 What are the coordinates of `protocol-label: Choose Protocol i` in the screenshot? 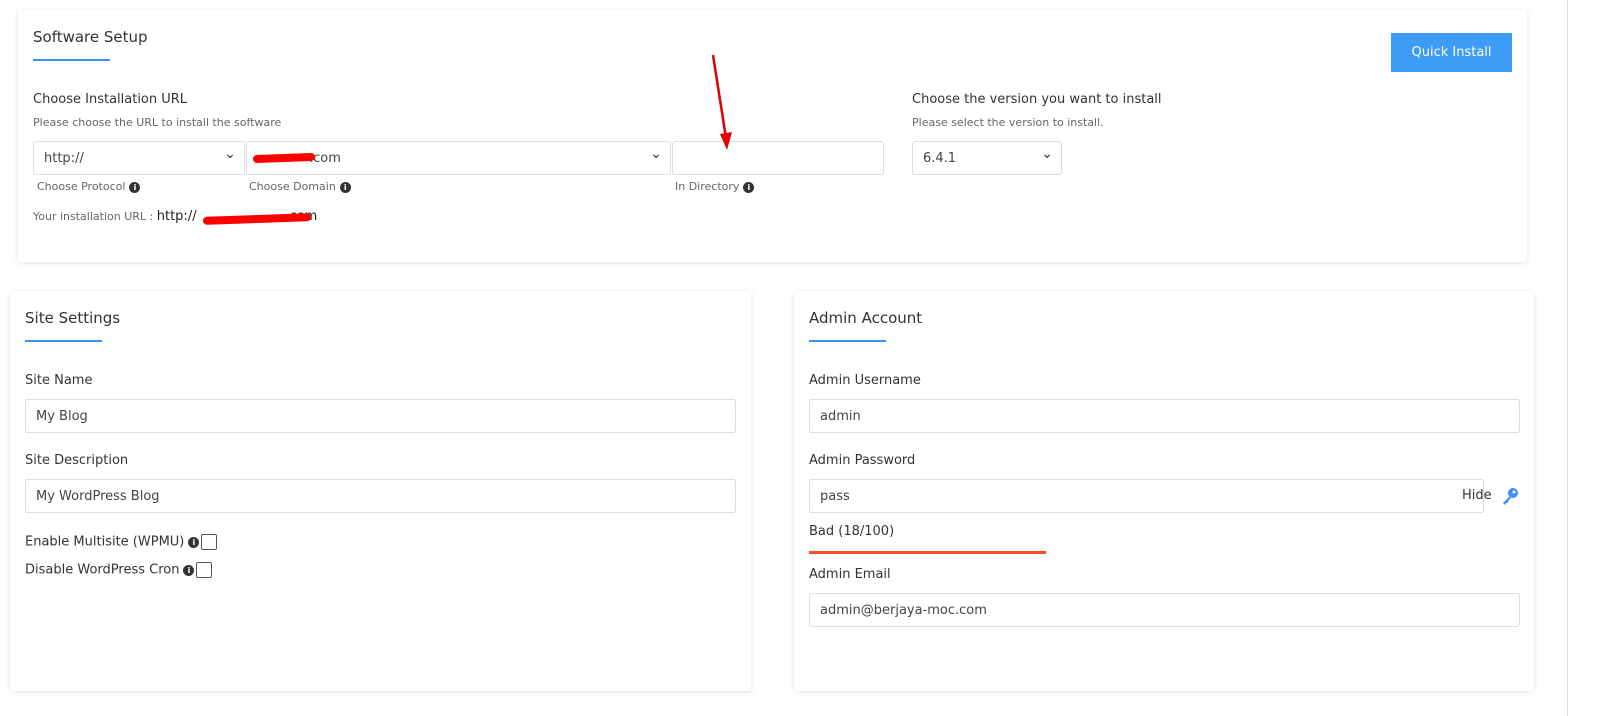 It's located at (89, 186).